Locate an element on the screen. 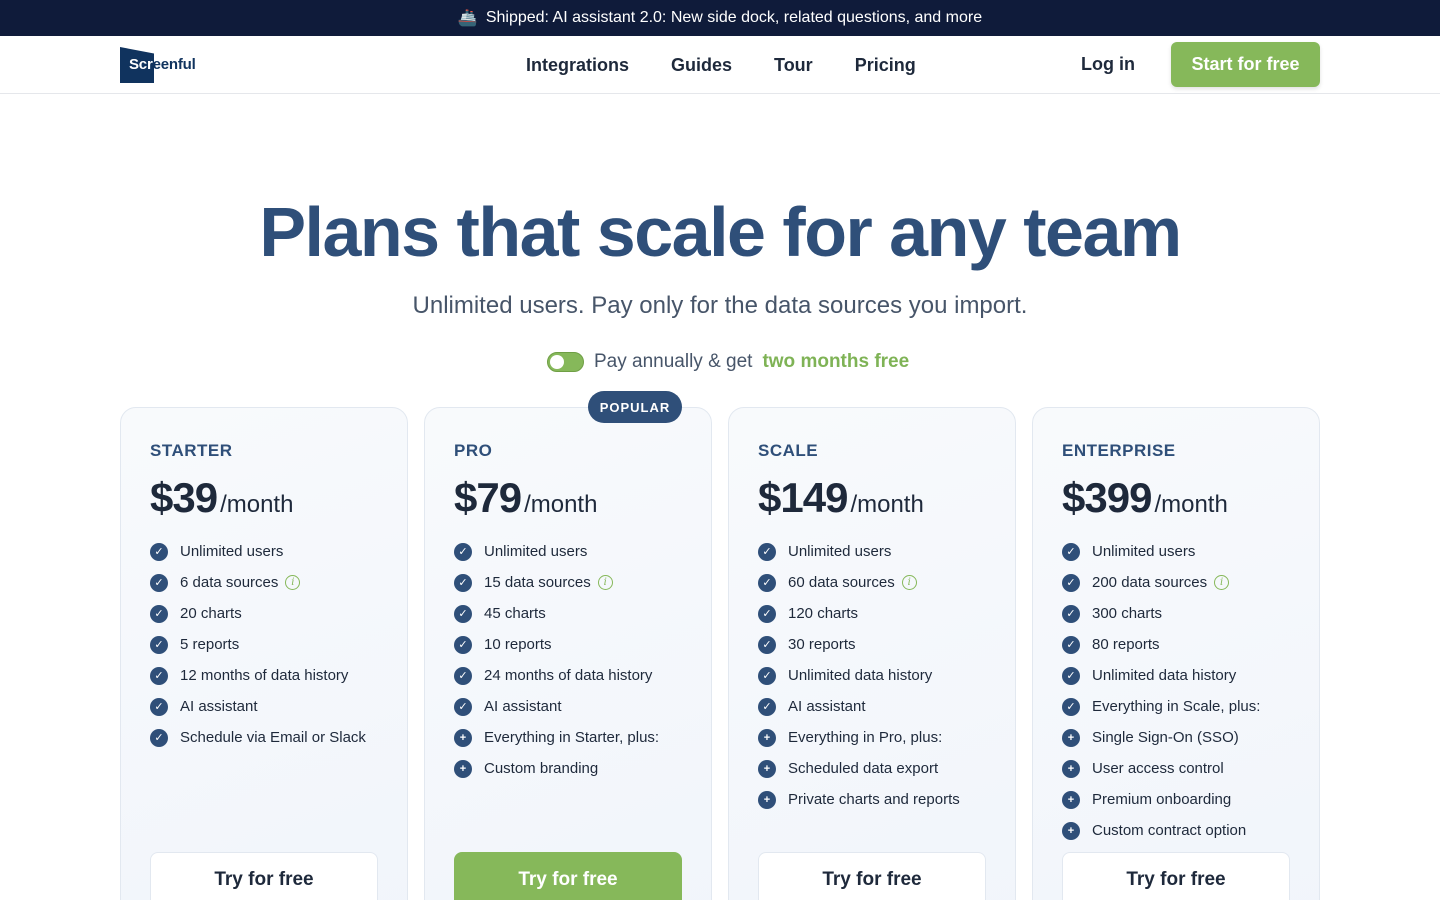  feature-item: ✓ 15 data sources i is located at coordinates (556, 582).